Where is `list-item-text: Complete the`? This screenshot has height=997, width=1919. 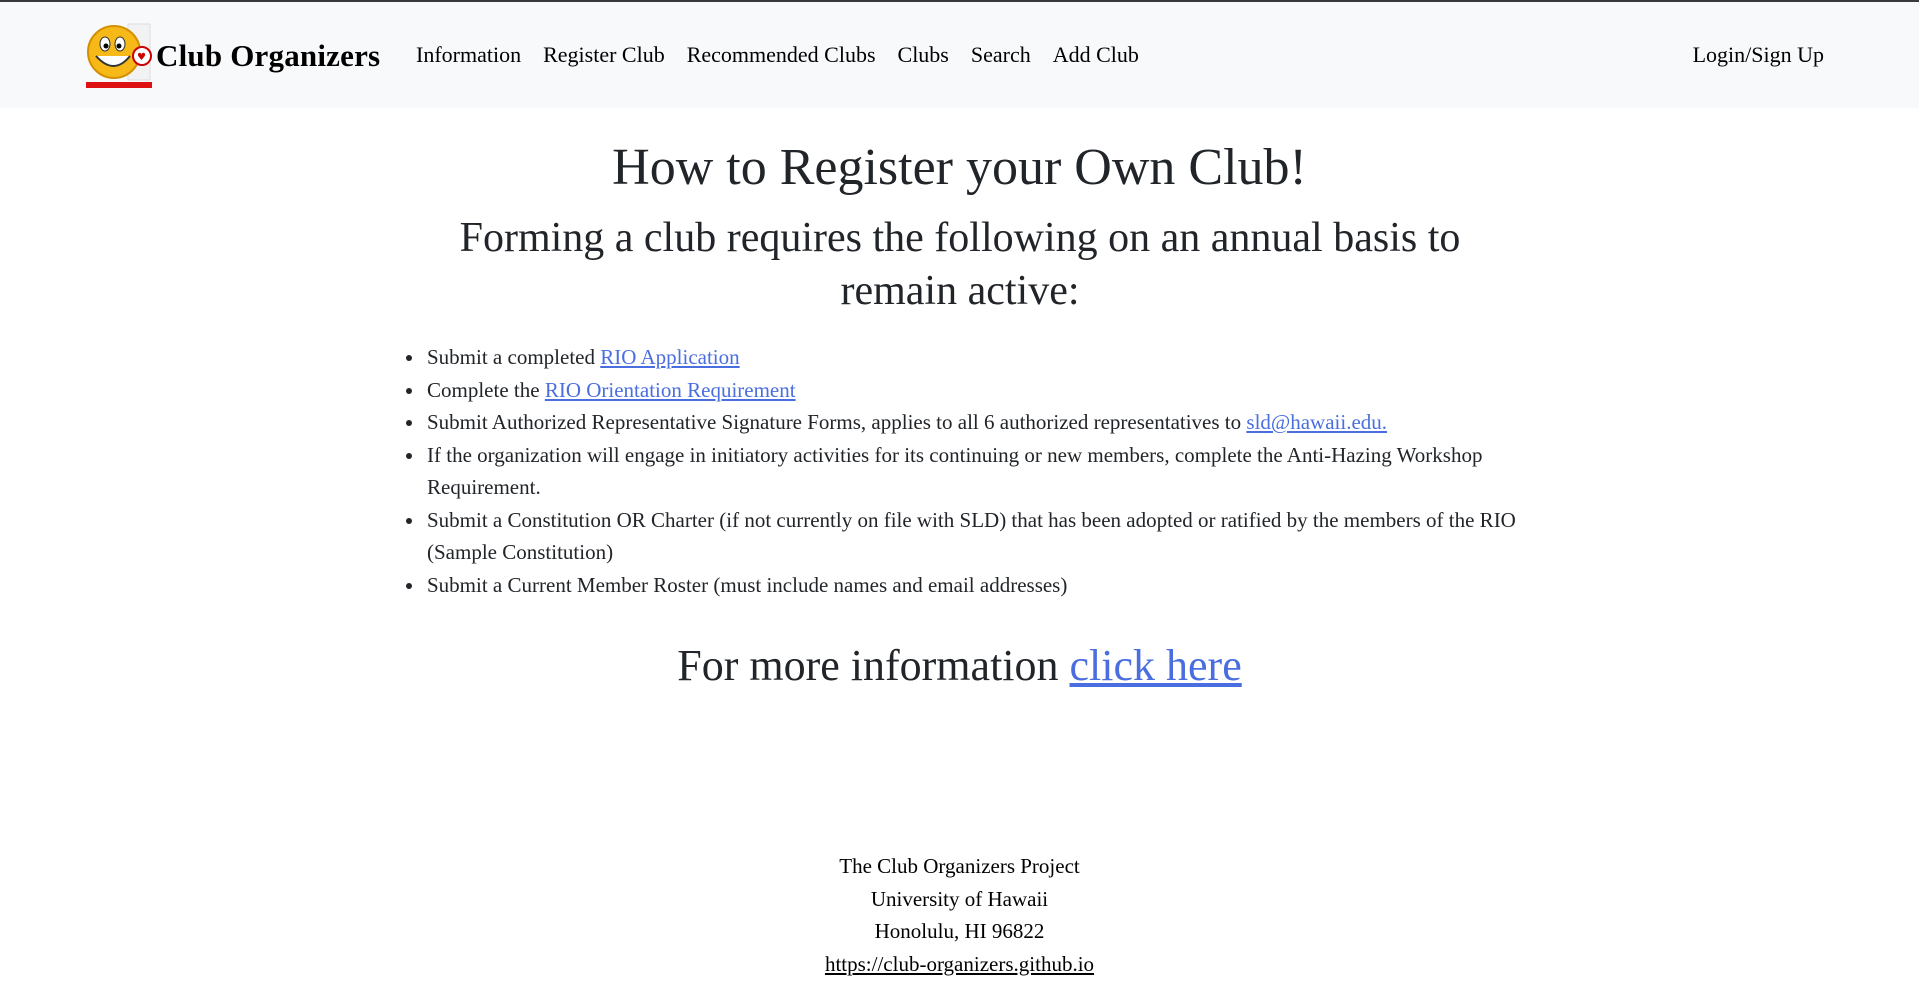
list-item-text: Complete the is located at coordinates (486, 389).